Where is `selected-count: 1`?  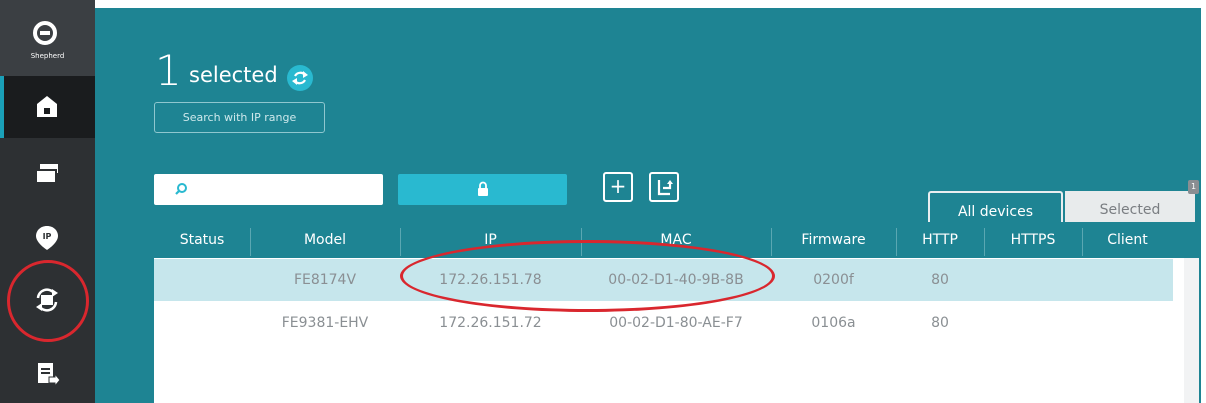
selected-count: 1 is located at coordinates (168, 70).